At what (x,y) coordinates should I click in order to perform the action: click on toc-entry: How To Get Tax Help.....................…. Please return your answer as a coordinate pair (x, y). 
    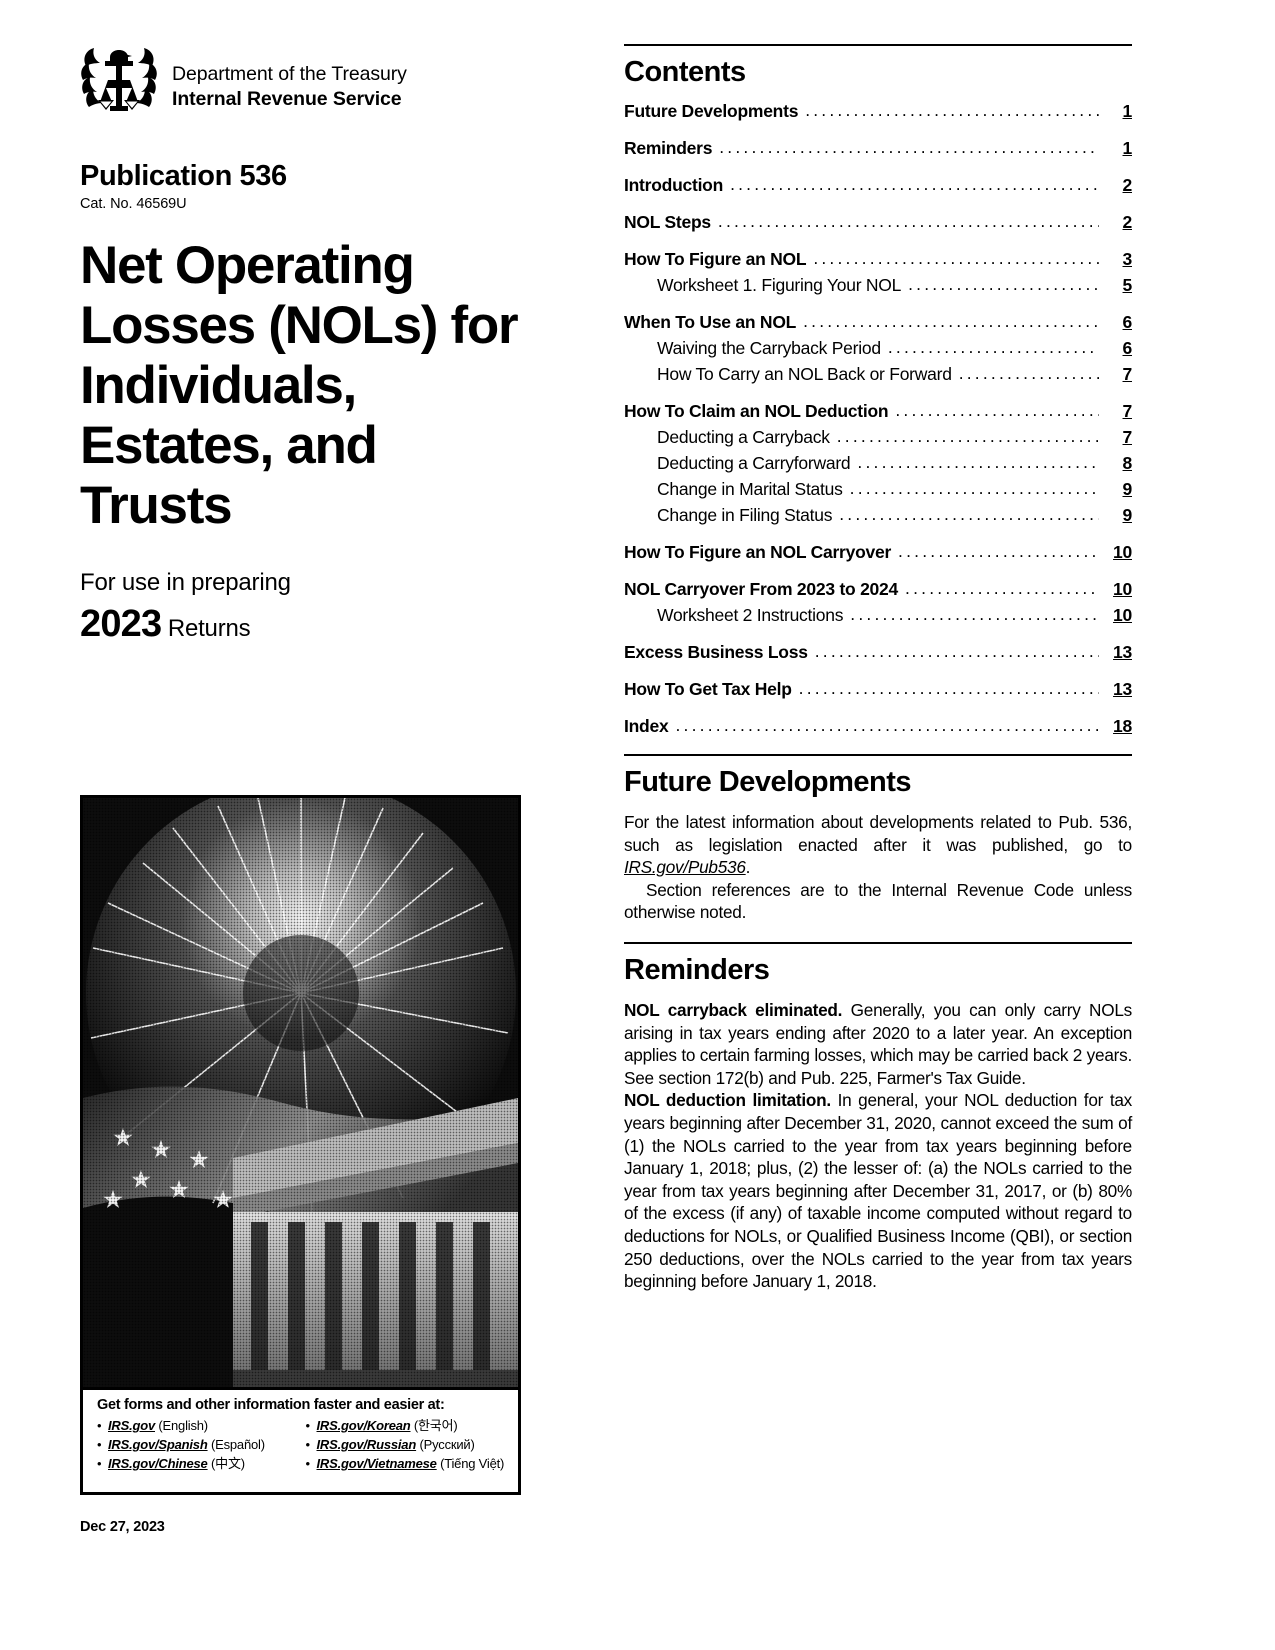
    Looking at the image, I should click on (878, 688).